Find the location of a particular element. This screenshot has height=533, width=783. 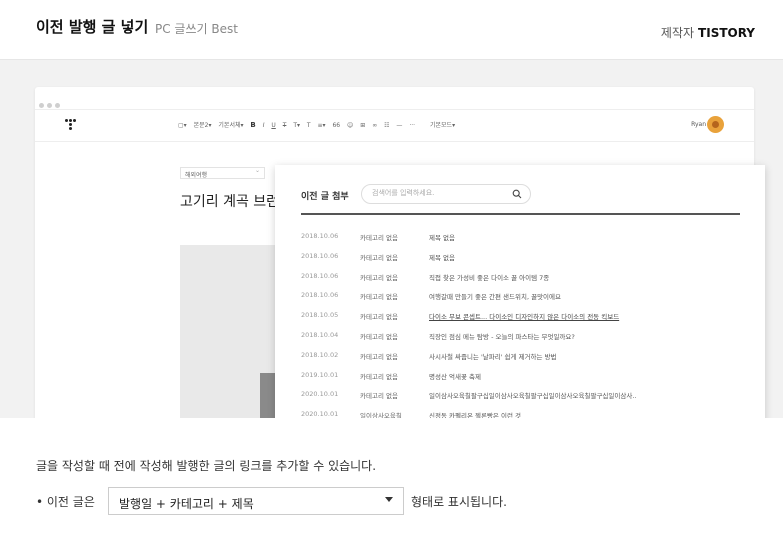

page-subtitle: PC 글쓰기 Best is located at coordinates (196, 29).